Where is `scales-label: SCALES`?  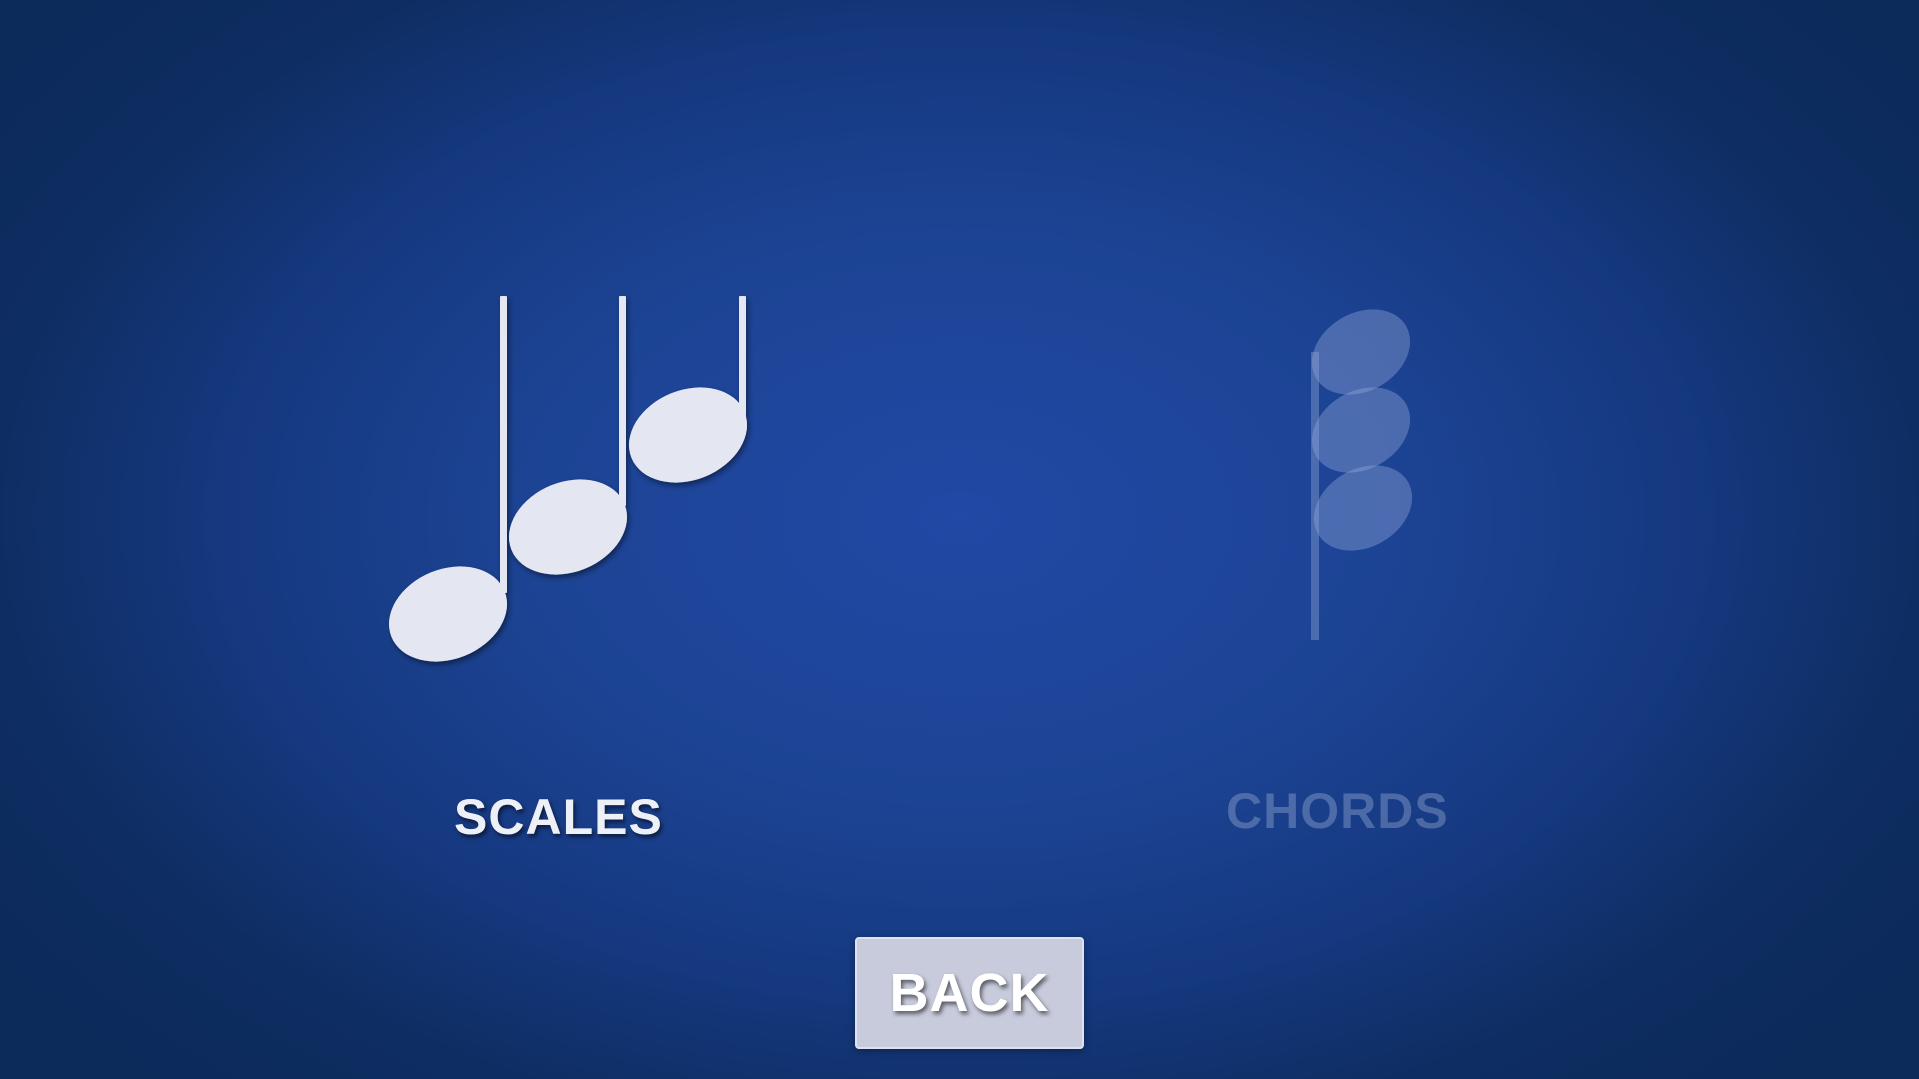
scales-label: SCALES is located at coordinates (558, 817).